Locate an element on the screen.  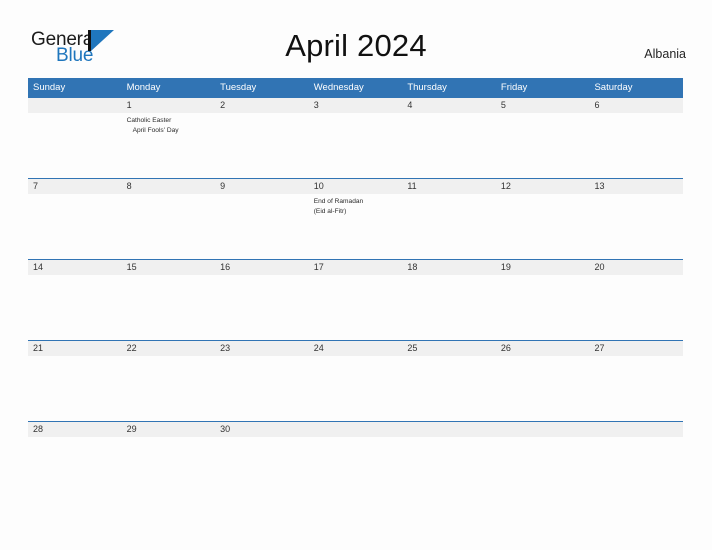
weekday-header-wednesday: Wednesday is located at coordinates (338, 87).